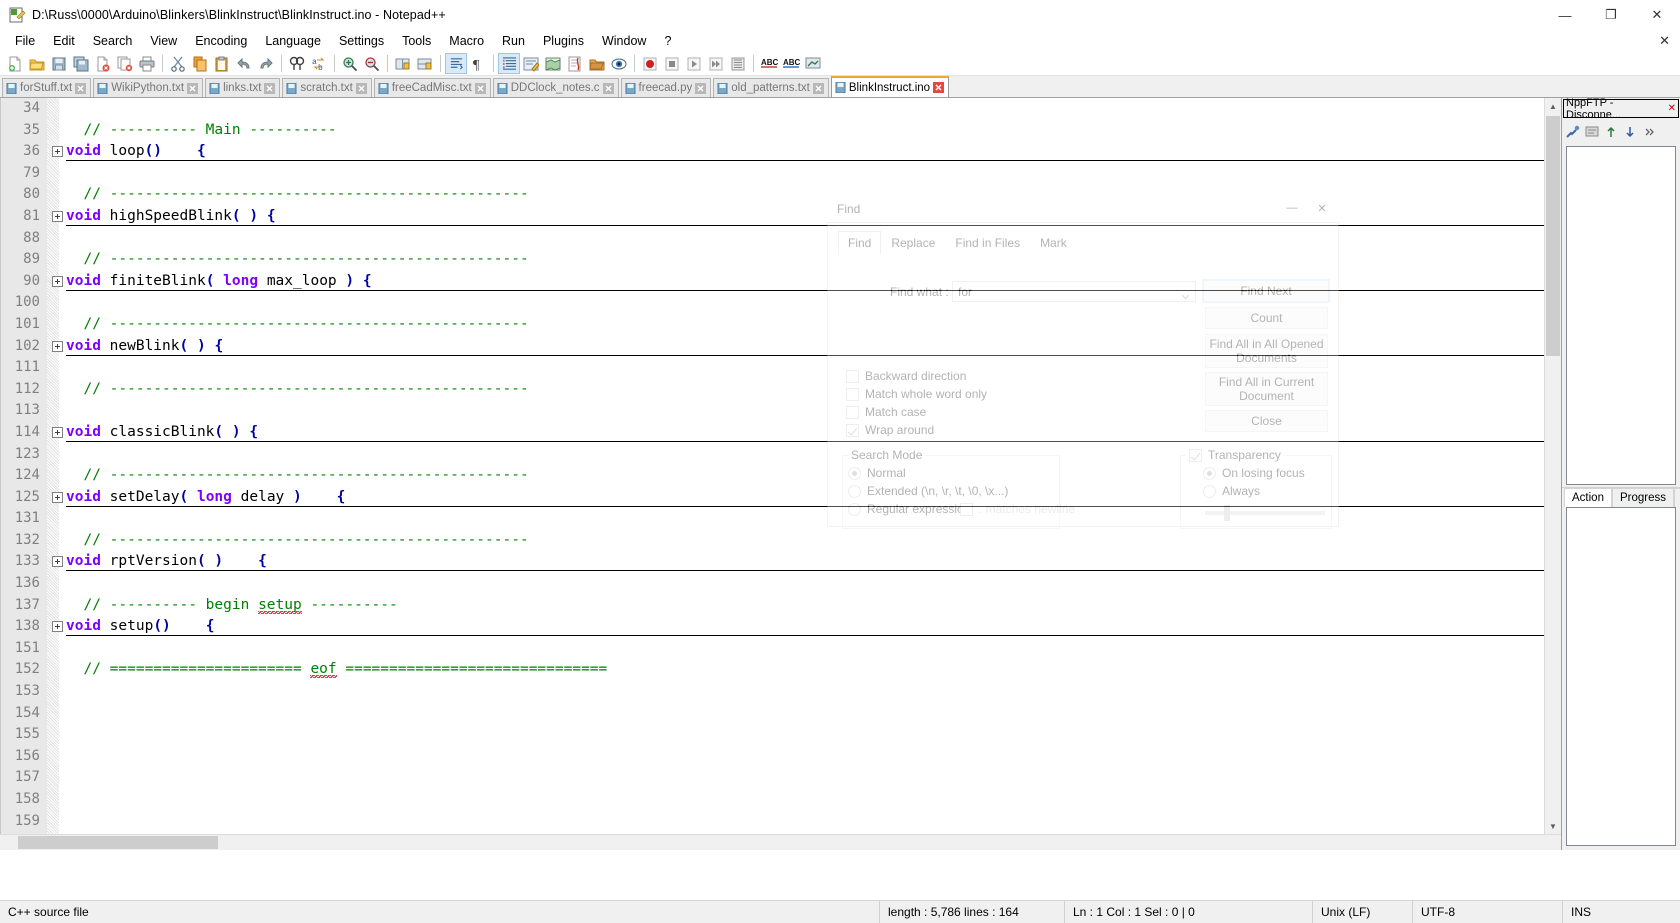  What do you see at coordinates (125, 63) in the screenshot?
I see `close-all-icon` at bounding box center [125, 63].